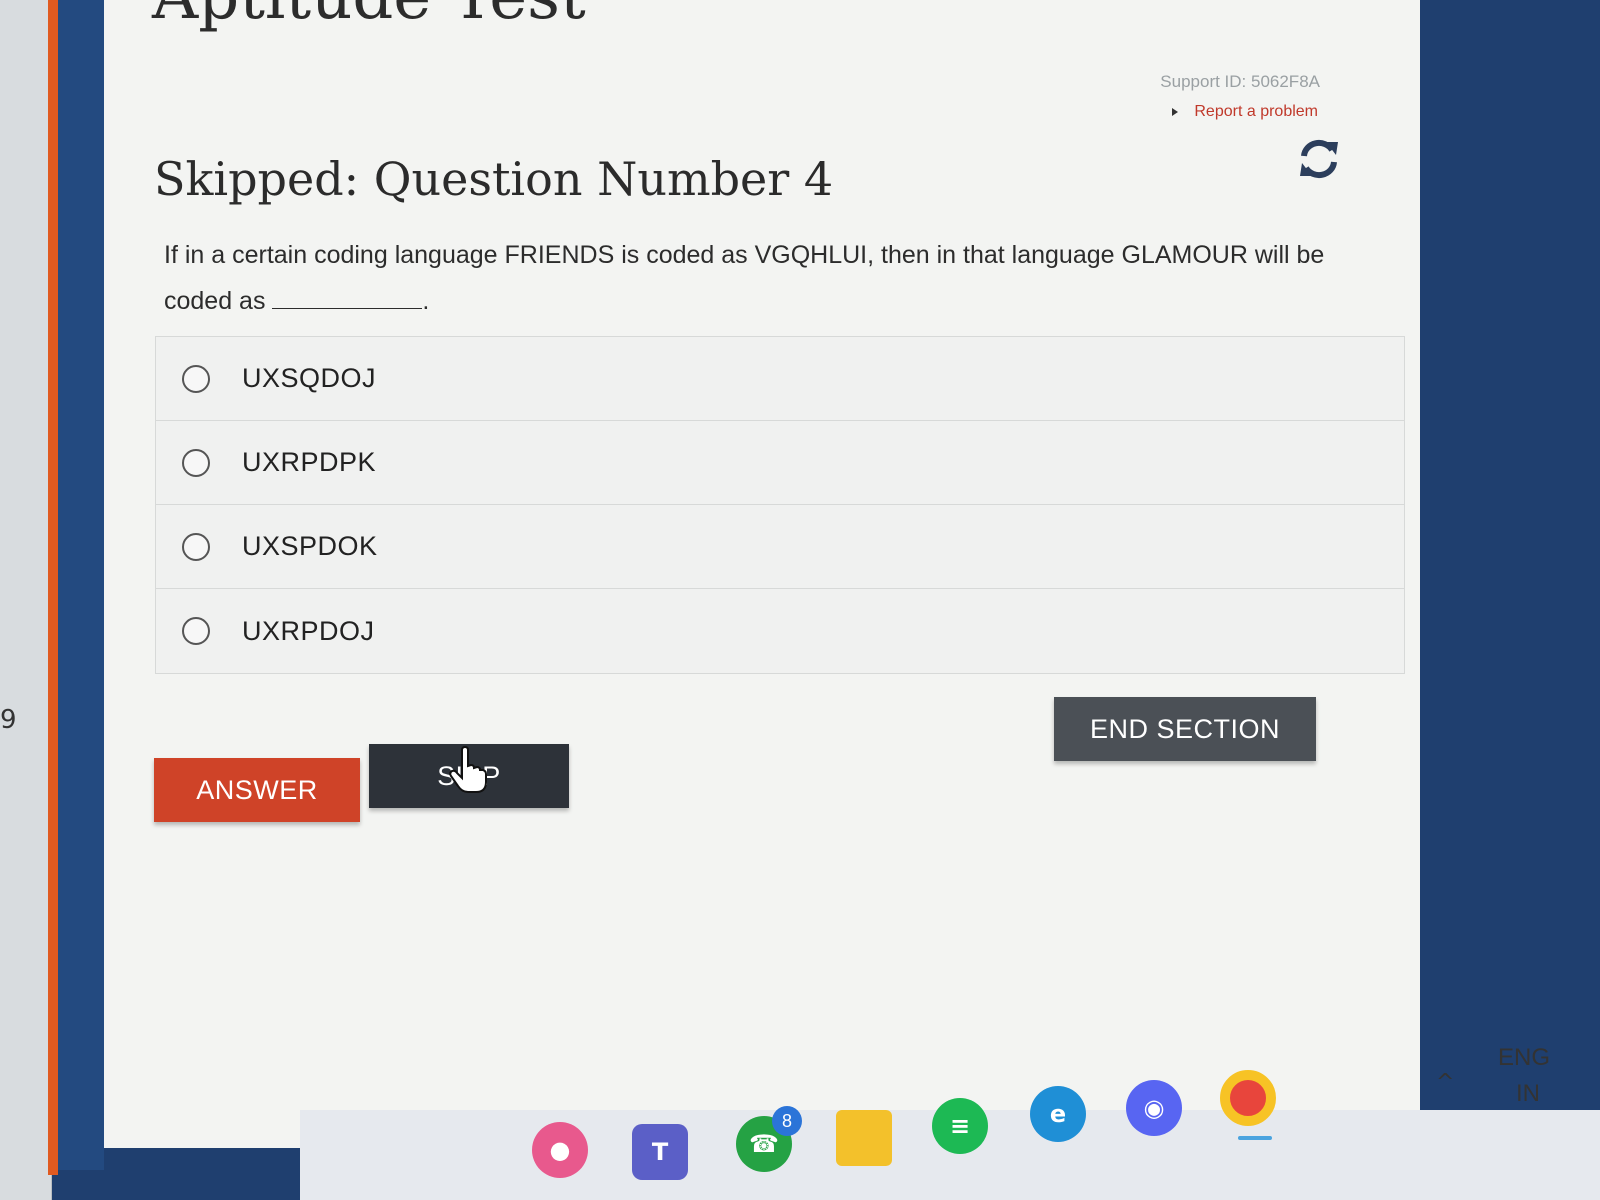  What do you see at coordinates (960, 1126) in the screenshot?
I see `spotify-icon: ≡` at bounding box center [960, 1126].